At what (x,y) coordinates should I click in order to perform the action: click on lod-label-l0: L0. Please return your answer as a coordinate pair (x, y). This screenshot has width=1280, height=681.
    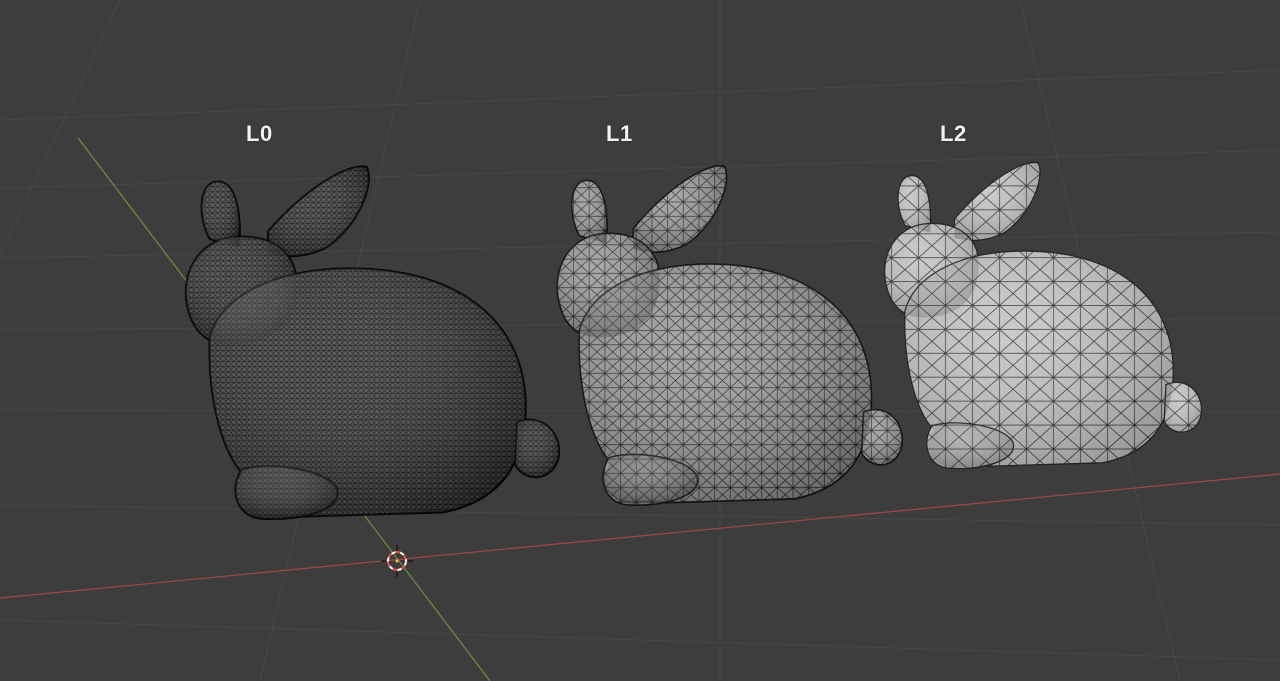
    Looking at the image, I should click on (259, 133).